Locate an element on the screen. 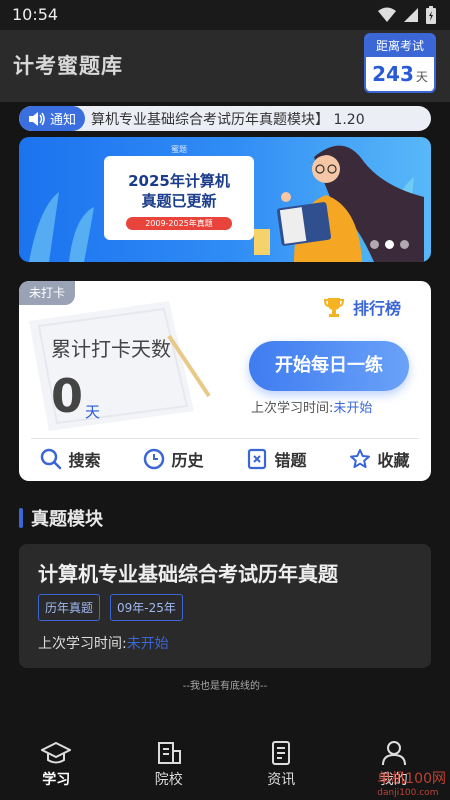 This screenshot has height=800, width=450. favorites-label: 收藏 is located at coordinates (393, 460).